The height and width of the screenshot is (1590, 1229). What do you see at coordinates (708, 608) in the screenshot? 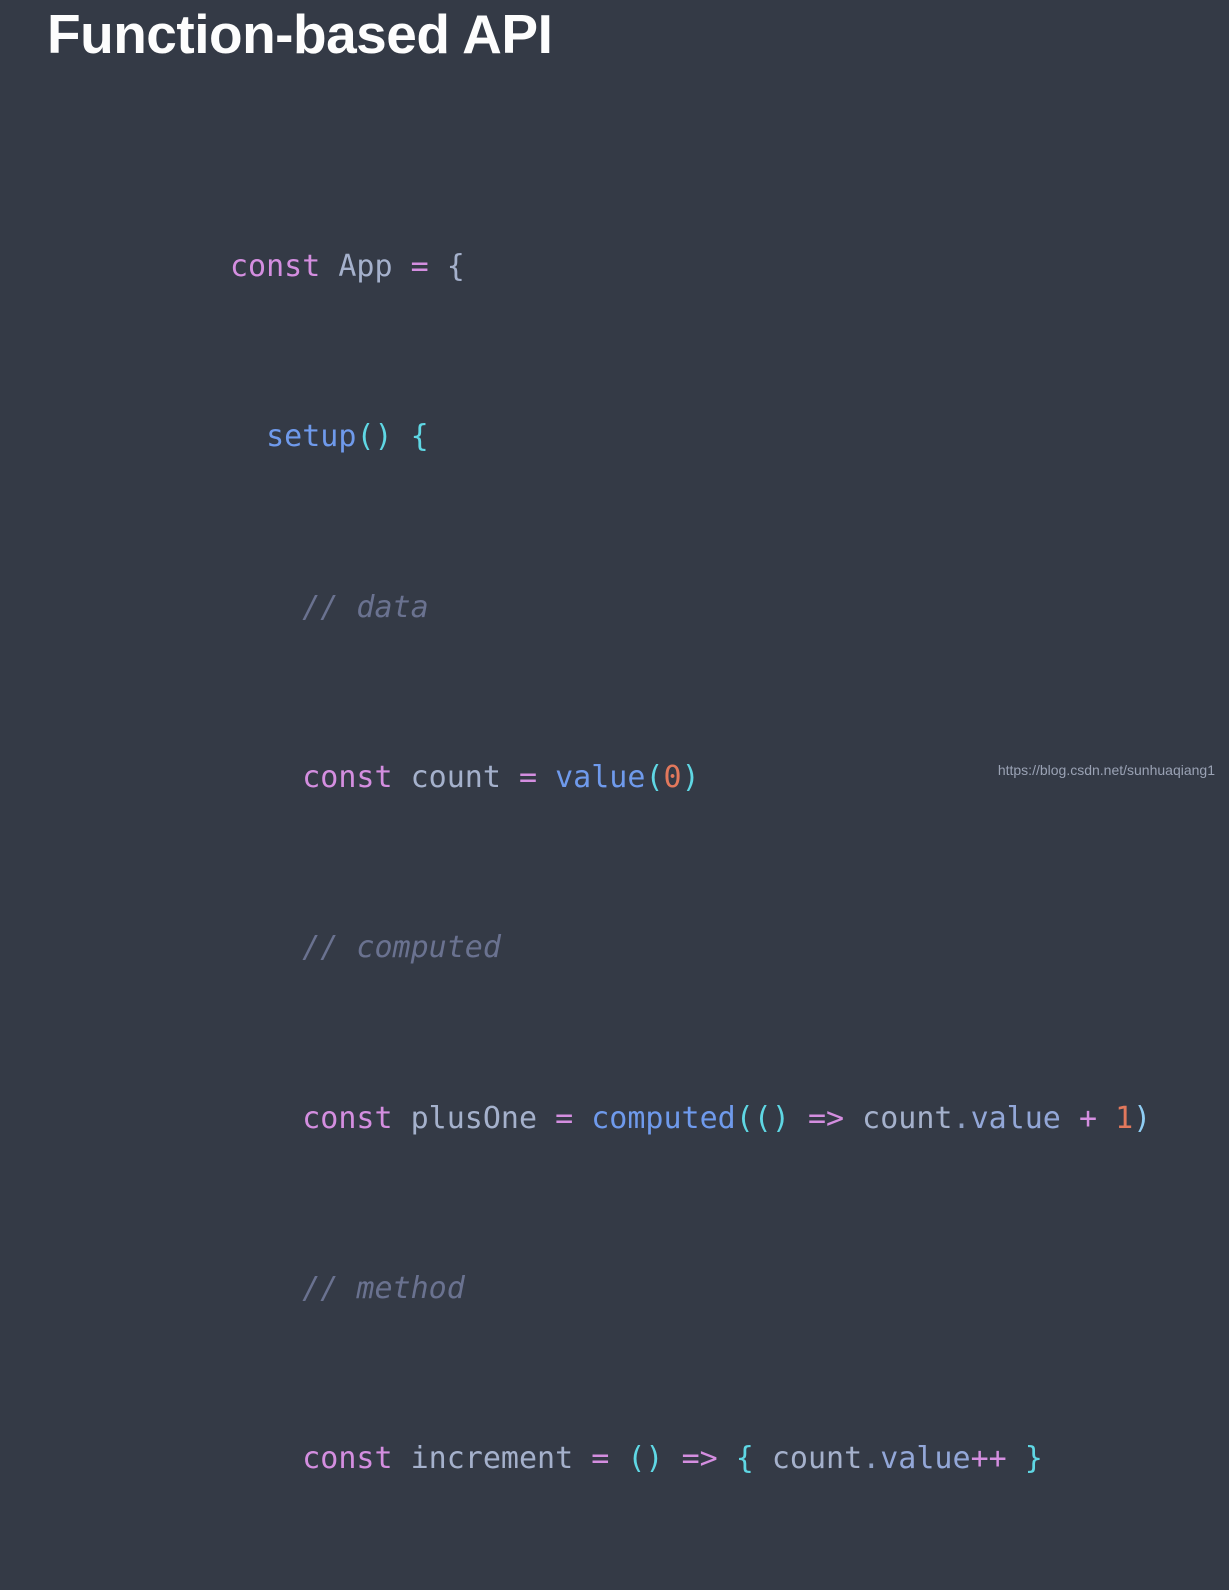
I see `code-line-3: // data` at bounding box center [708, 608].